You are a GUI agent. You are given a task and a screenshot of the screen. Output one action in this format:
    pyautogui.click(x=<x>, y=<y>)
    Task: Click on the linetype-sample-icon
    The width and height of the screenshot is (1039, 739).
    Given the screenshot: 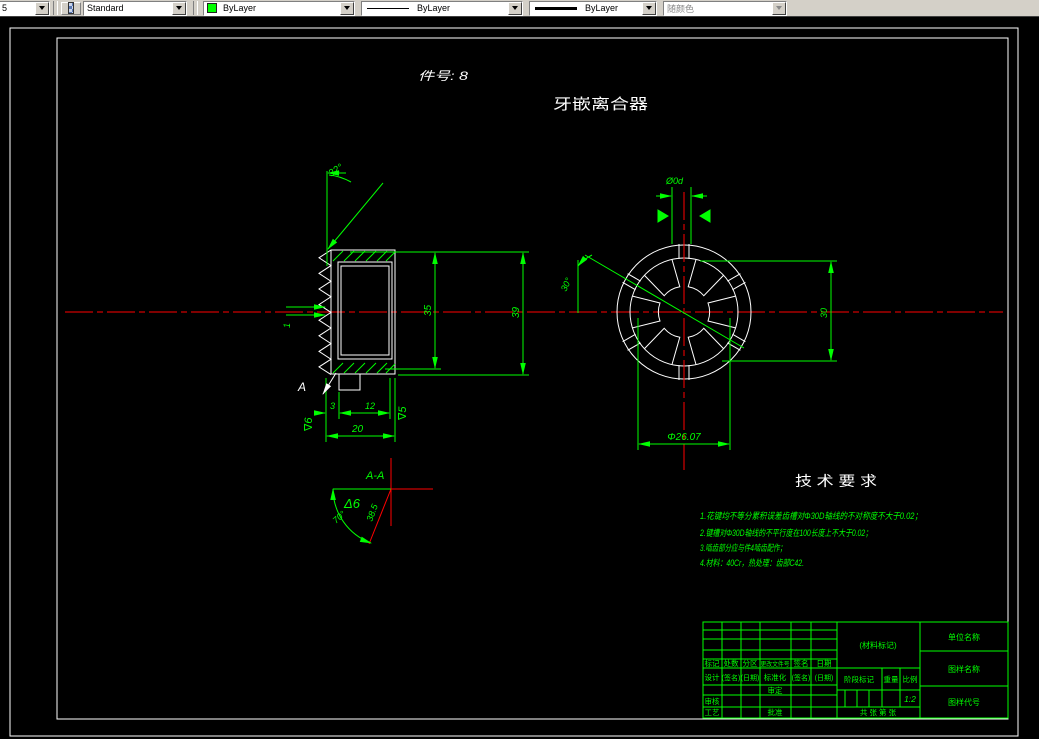 What is the action you would take?
    pyautogui.click(x=388, y=8)
    